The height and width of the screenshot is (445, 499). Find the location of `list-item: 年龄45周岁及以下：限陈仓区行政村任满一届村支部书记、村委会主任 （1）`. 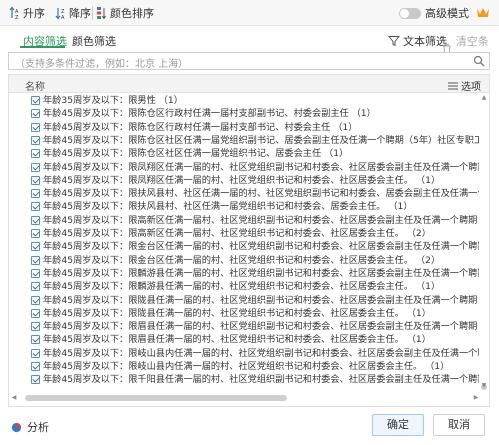

list-item: 年龄45周岁及以下：限陈仓区行政村任满一届村支部书记、村委会主任 （1） is located at coordinates (244, 127).